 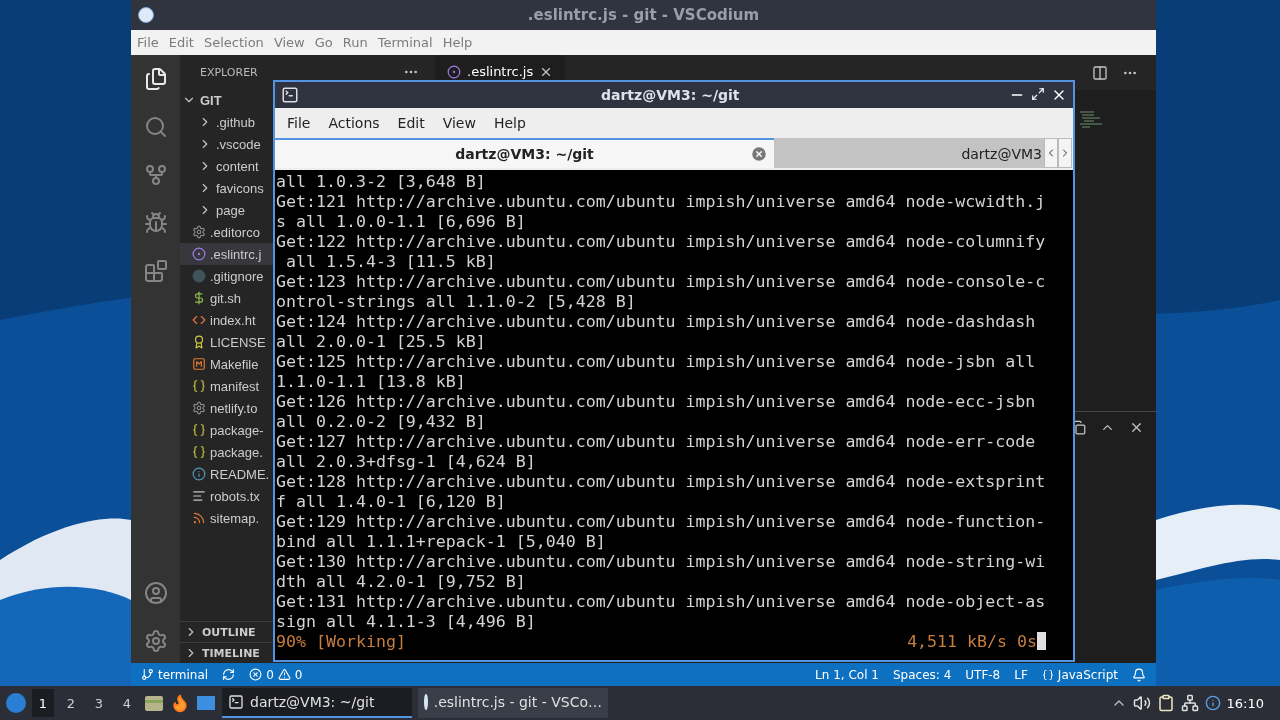 I want to click on branch-status: terminal, so click(x=175, y=674).